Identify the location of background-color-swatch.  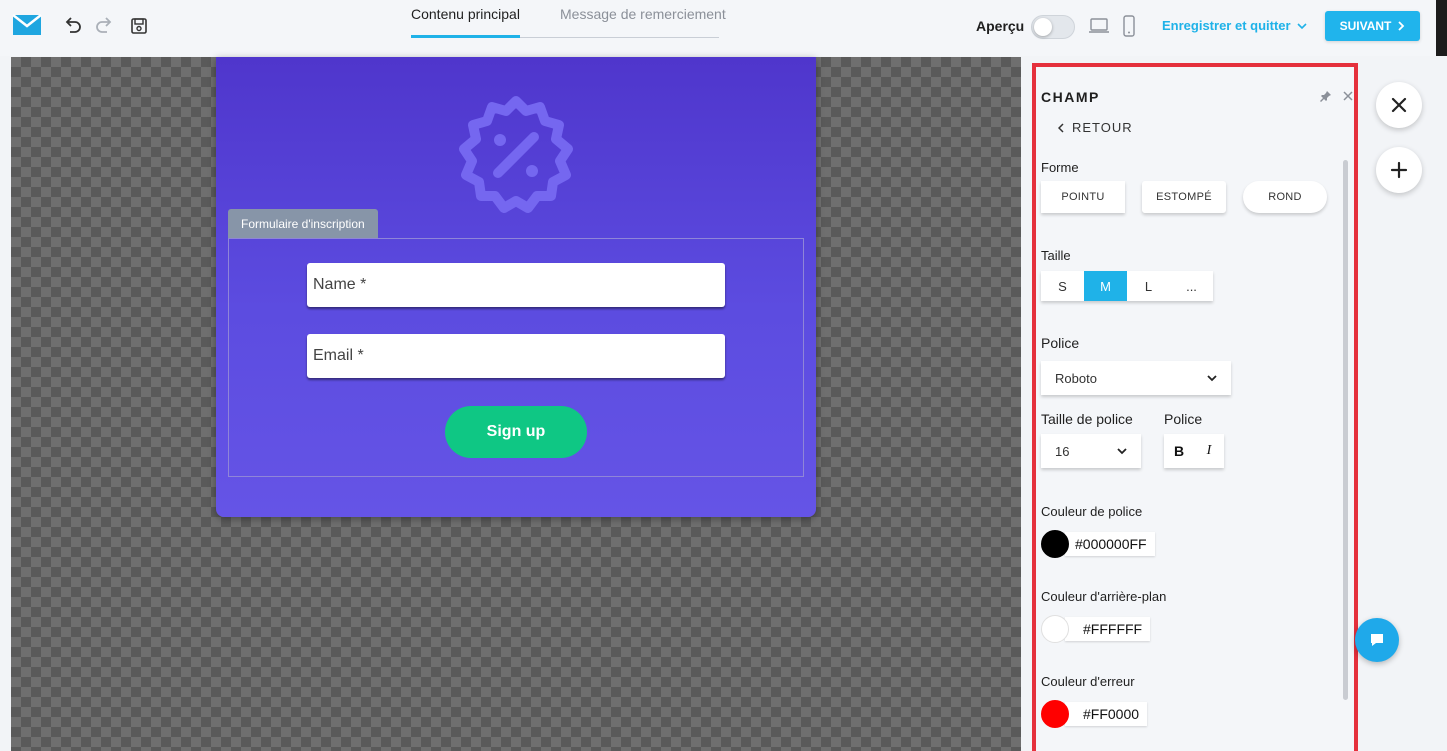
(1055, 629).